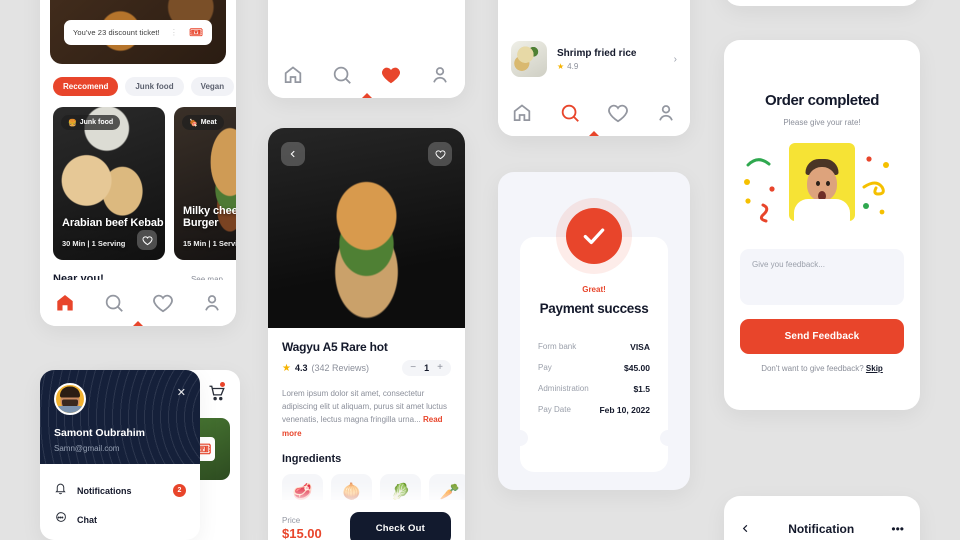 Image resolution: width=960 pixels, height=540 pixels. I want to click on table-row: Pay Date Feb 10, 2022, so click(594, 409).